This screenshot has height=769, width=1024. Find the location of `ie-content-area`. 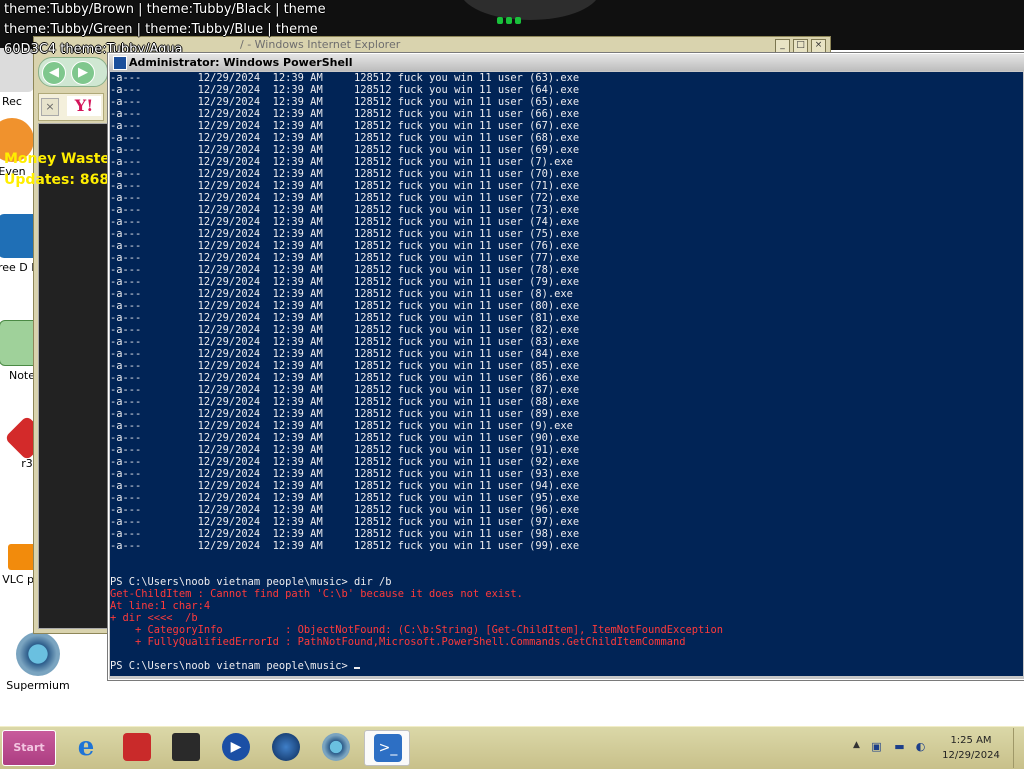

ie-content-area is located at coordinates (73, 376).